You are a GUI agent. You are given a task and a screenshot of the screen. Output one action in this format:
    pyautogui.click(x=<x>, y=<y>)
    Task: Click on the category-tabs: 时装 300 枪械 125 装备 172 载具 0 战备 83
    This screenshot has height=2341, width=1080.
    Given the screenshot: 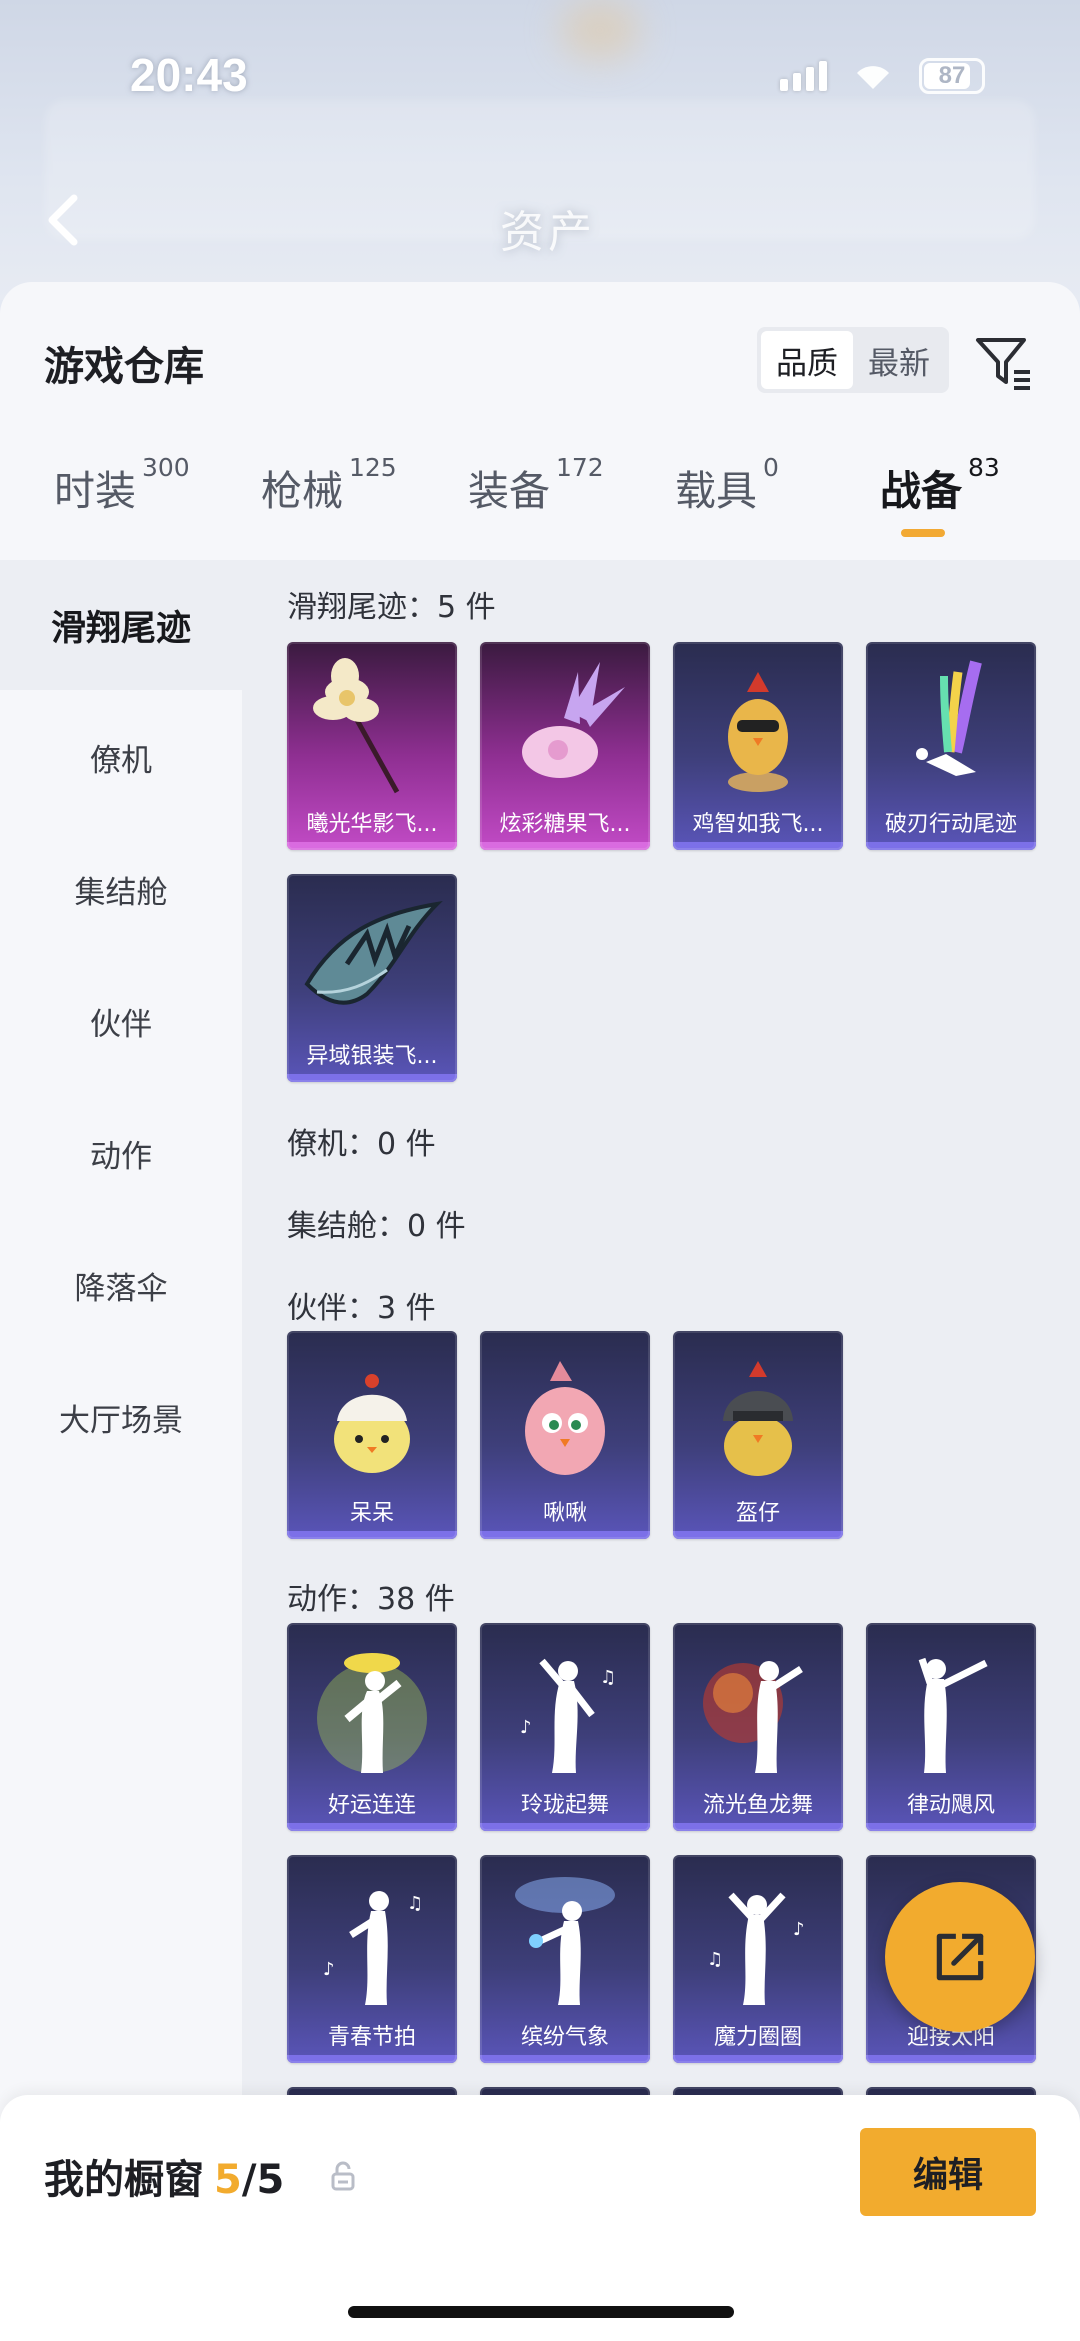 What is the action you would take?
    pyautogui.click(x=540, y=505)
    